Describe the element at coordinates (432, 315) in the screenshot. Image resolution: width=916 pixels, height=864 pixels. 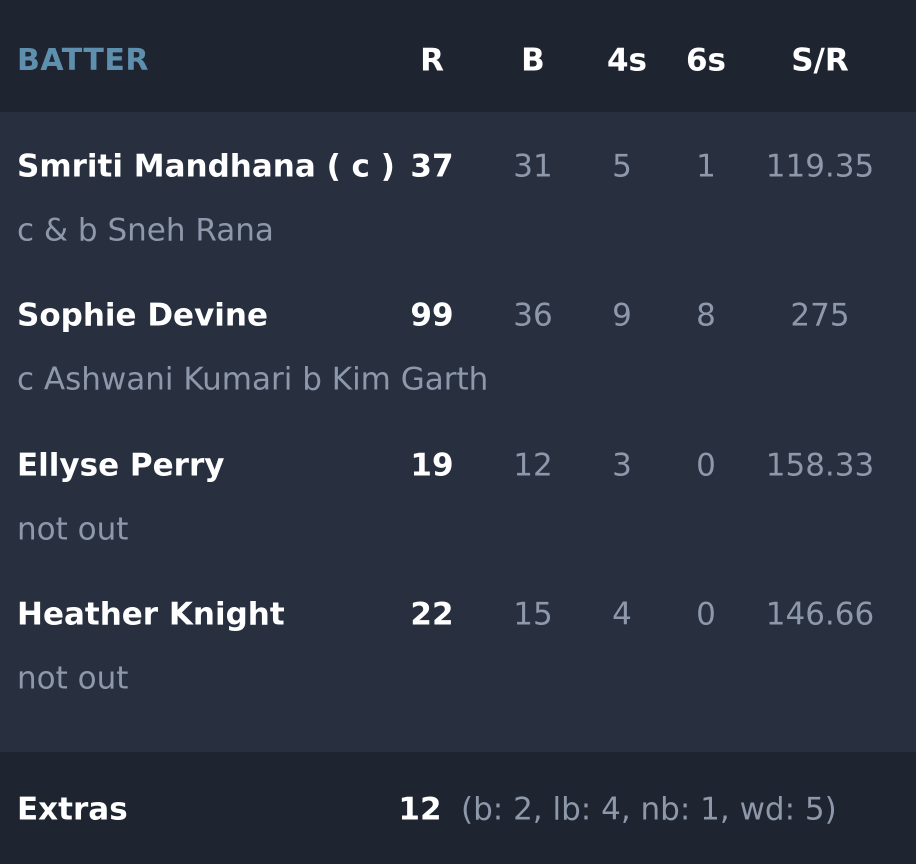
I see `batter-runs: 99` at that location.